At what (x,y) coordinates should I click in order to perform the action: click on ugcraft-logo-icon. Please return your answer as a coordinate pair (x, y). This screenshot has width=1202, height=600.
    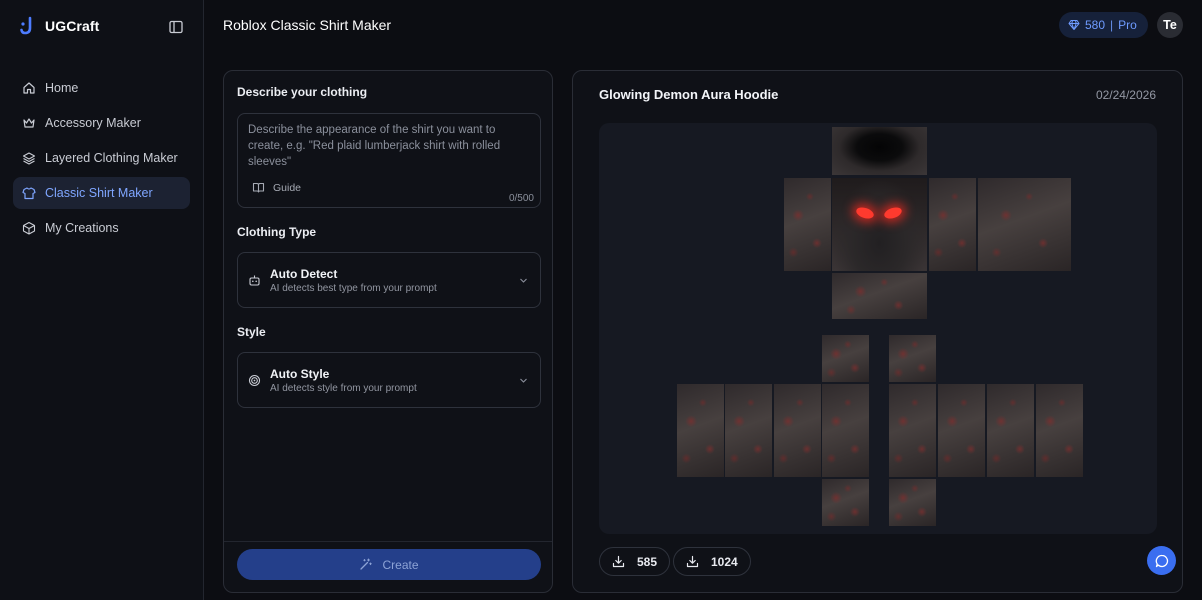
    Looking at the image, I should click on (26, 25).